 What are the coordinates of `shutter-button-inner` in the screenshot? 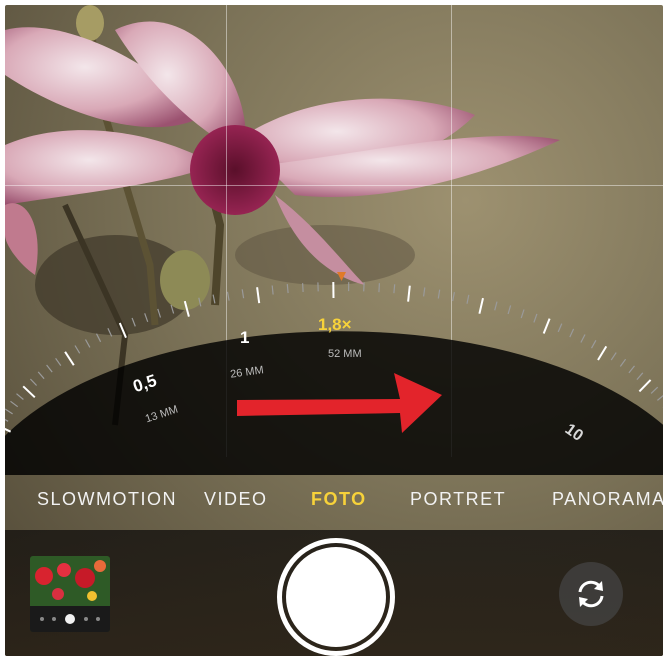 It's located at (336, 597).